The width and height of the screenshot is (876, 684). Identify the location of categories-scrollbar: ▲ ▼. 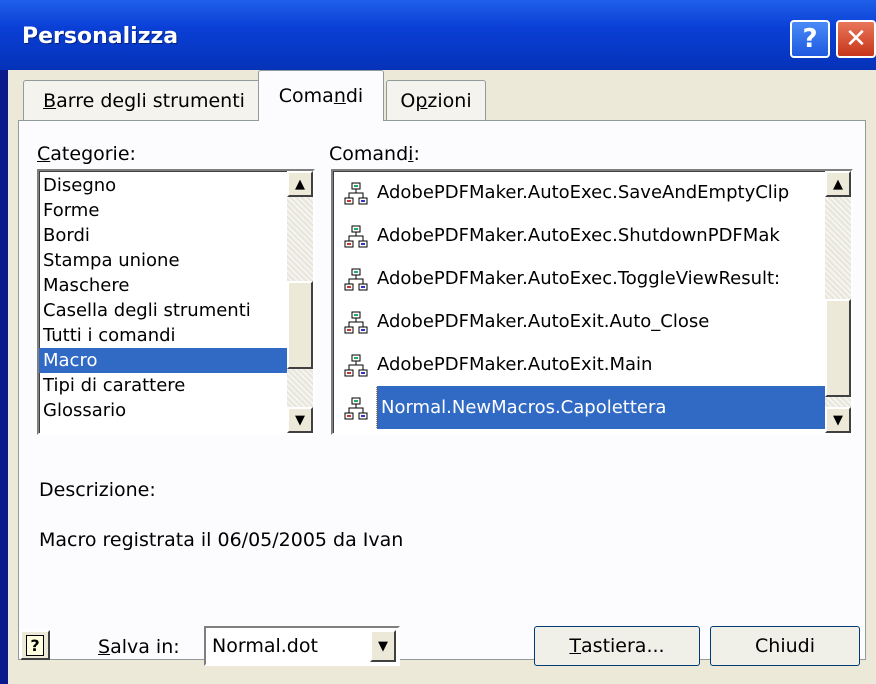
(300, 302).